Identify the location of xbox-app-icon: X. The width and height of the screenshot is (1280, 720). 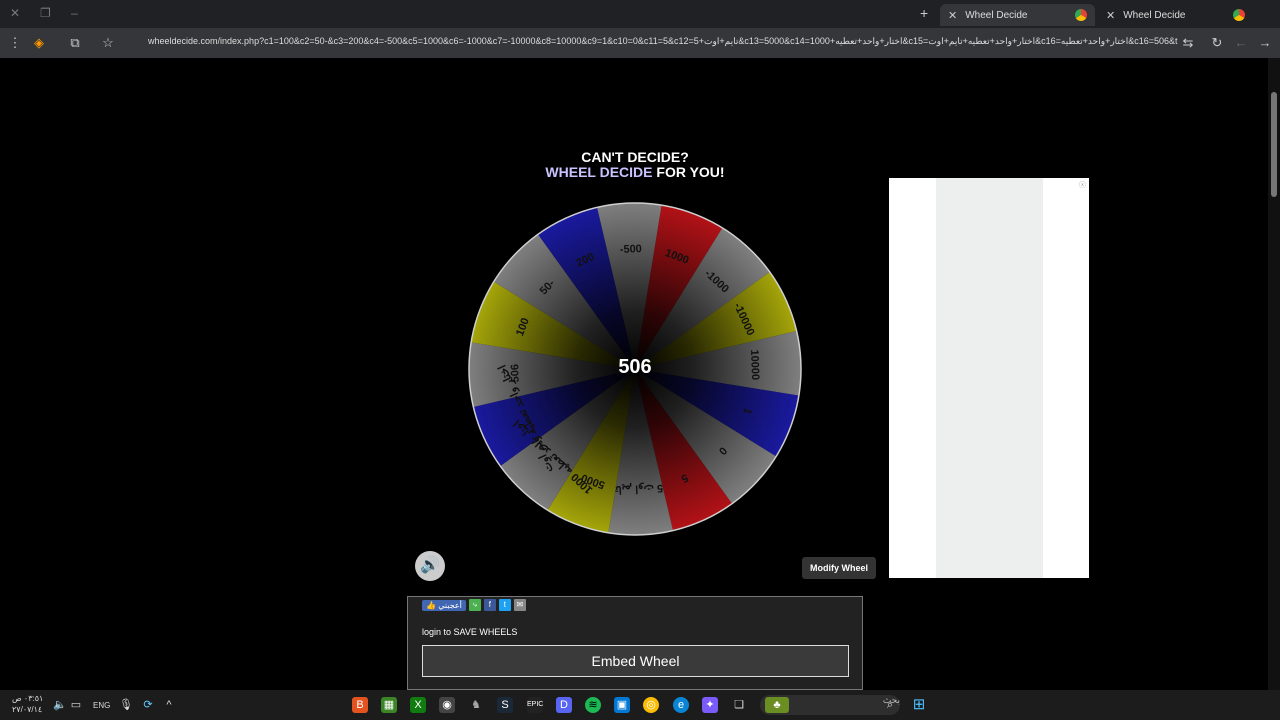
(418, 705).